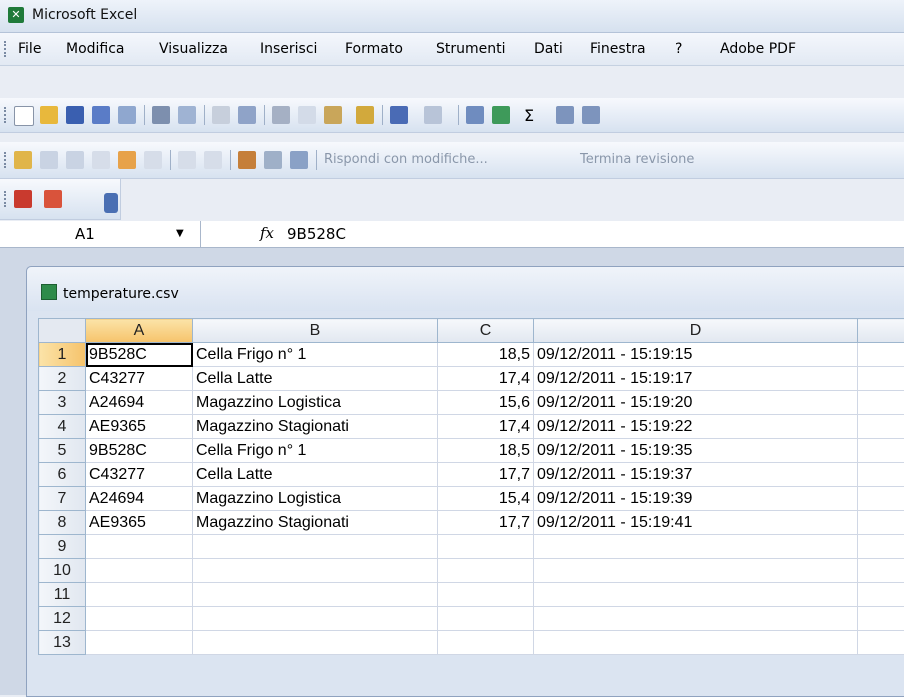 This screenshot has width=904, height=697. I want to click on pdf-email-icon, so click(53, 199).